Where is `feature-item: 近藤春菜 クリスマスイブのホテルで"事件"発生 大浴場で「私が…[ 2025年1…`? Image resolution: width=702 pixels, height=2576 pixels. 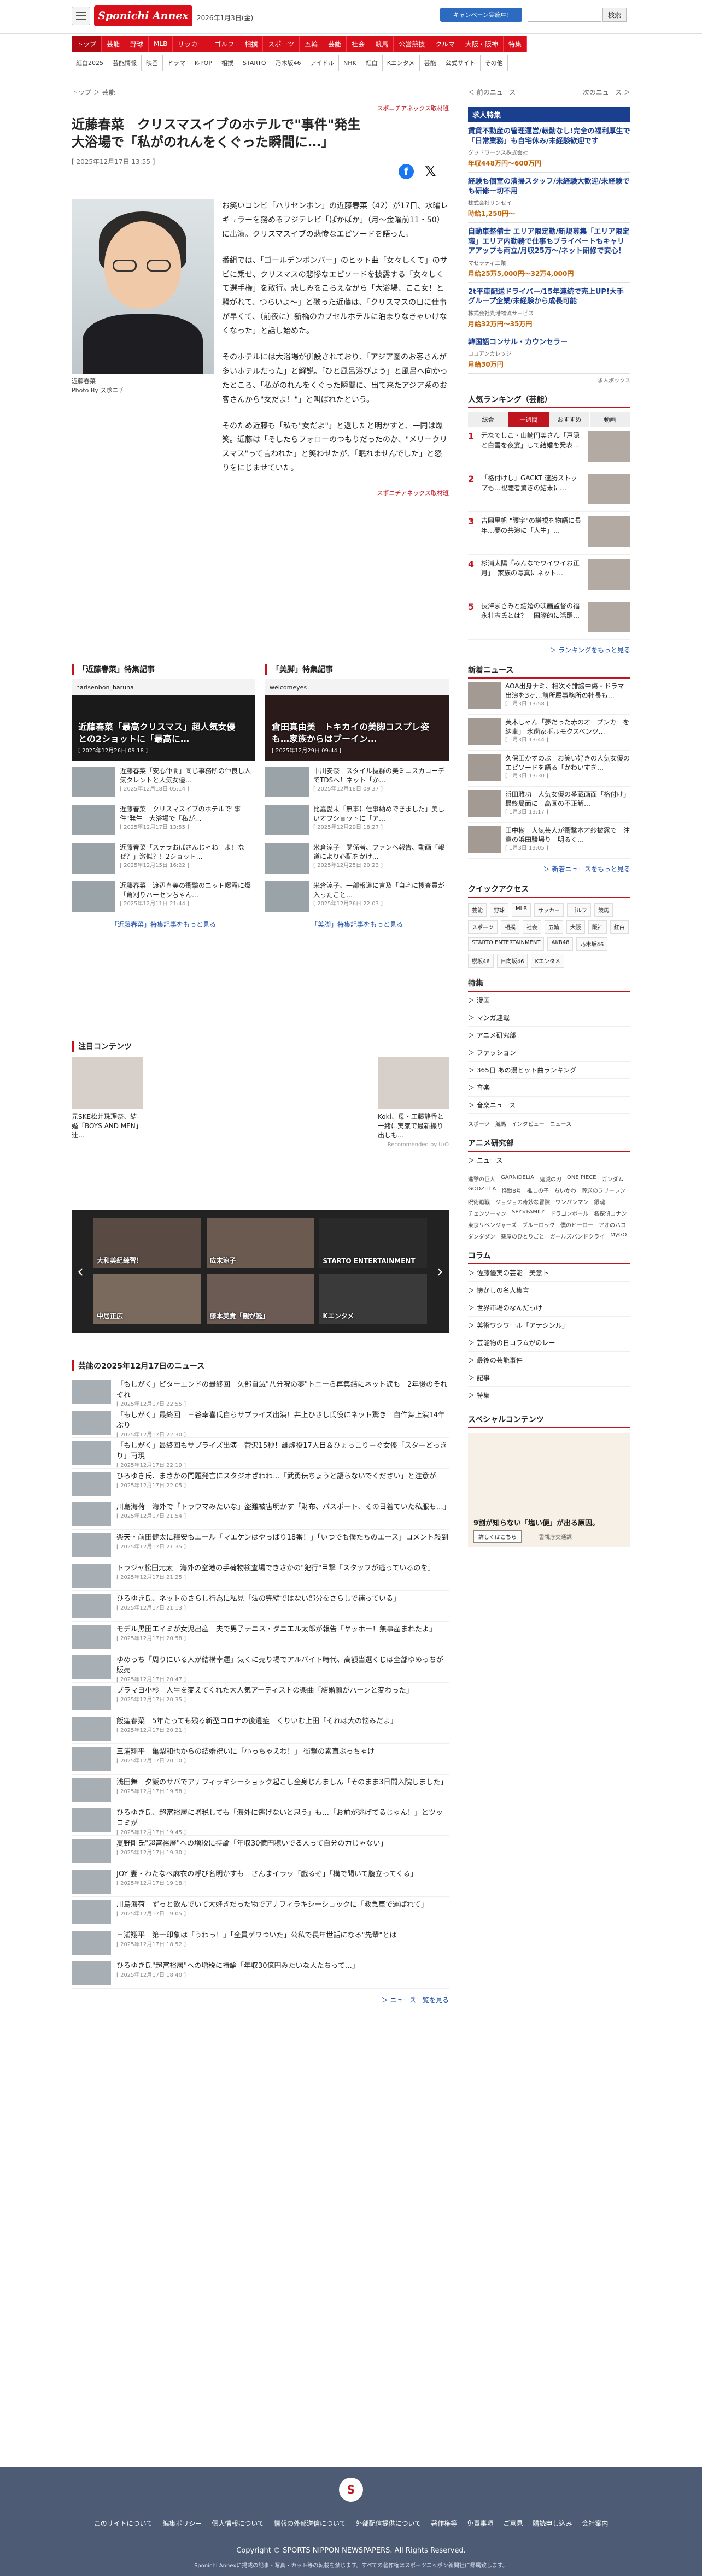 feature-item: 近藤春菜 クリスマスイブのホテルで"事件"発生 大浴場で「私が…[ 2025年1… is located at coordinates (163, 822).